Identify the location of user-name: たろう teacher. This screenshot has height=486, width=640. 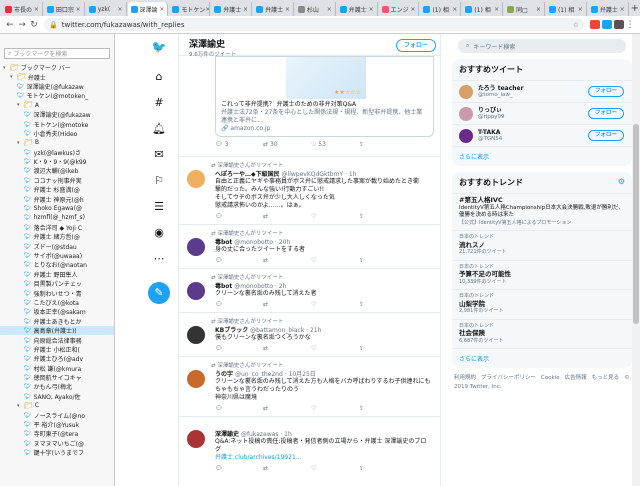
(501, 88).